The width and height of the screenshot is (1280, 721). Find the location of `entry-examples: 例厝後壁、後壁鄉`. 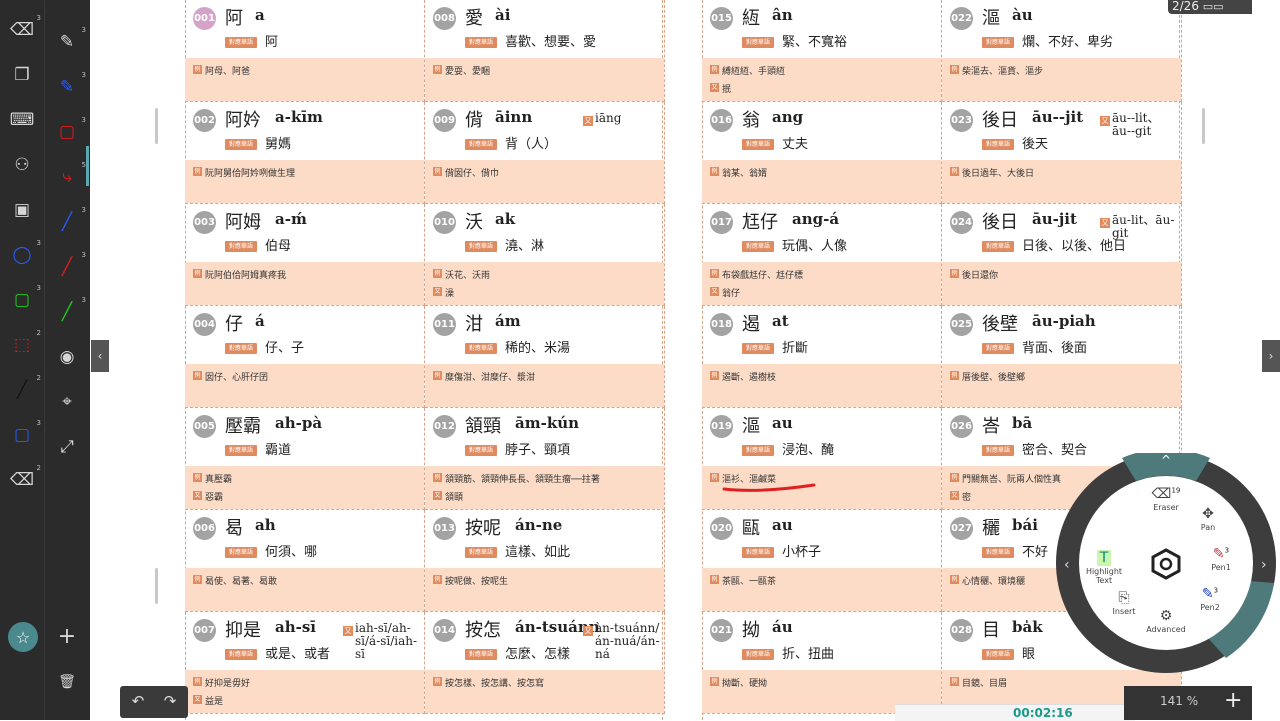

entry-examples: 例厝後壁、後壁鄉 is located at coordinates (1061, 385).